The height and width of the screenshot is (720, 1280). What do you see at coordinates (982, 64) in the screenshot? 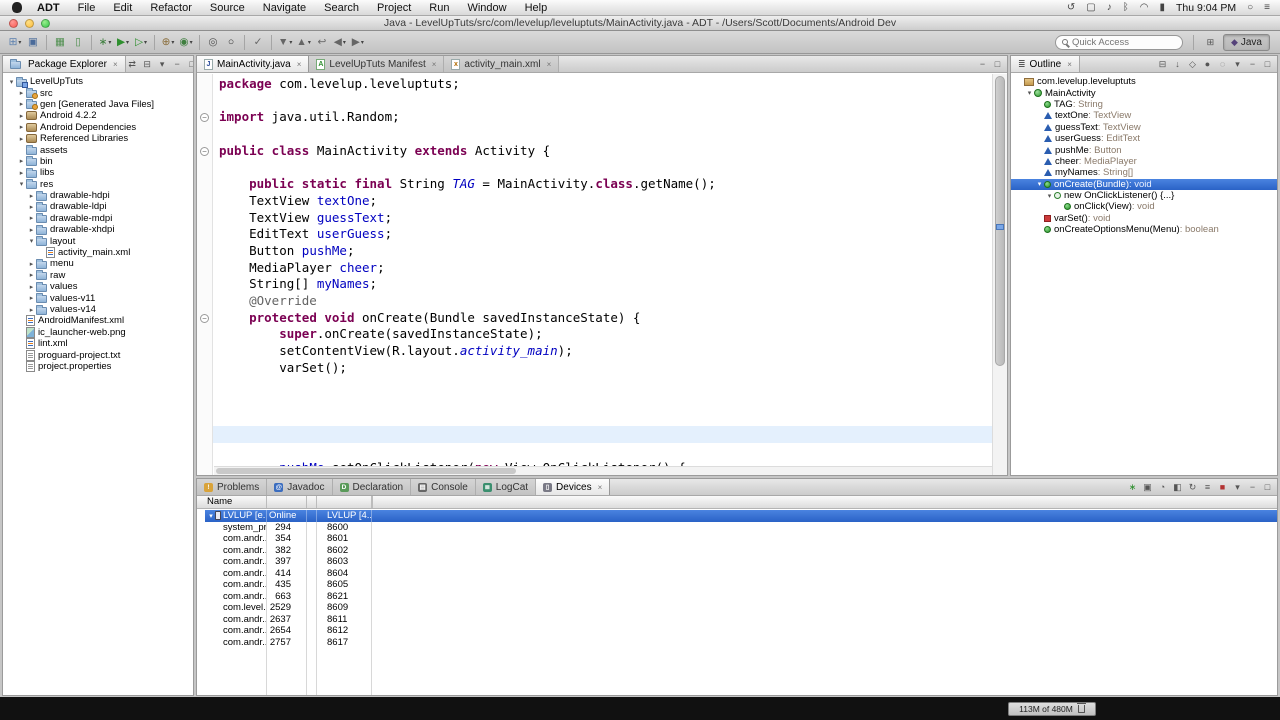
I see `minimize-icon: −` at bounding box center [982, 64].